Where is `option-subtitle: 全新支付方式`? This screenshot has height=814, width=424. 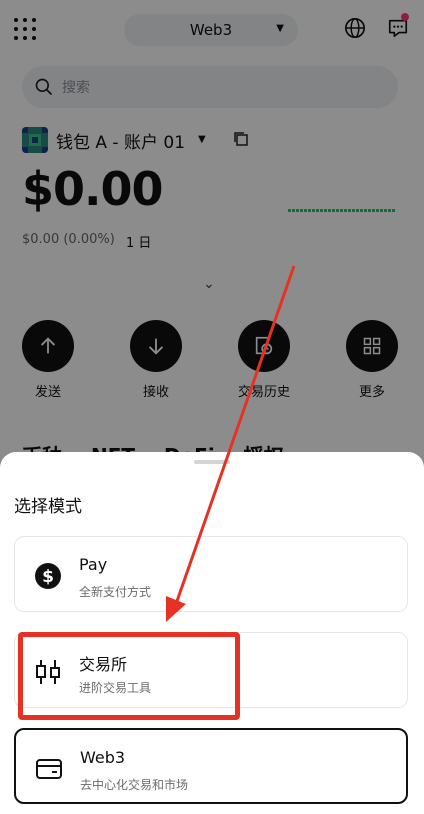
option-subtitle: 全新支付方式 is located at coordinates (115, 592).